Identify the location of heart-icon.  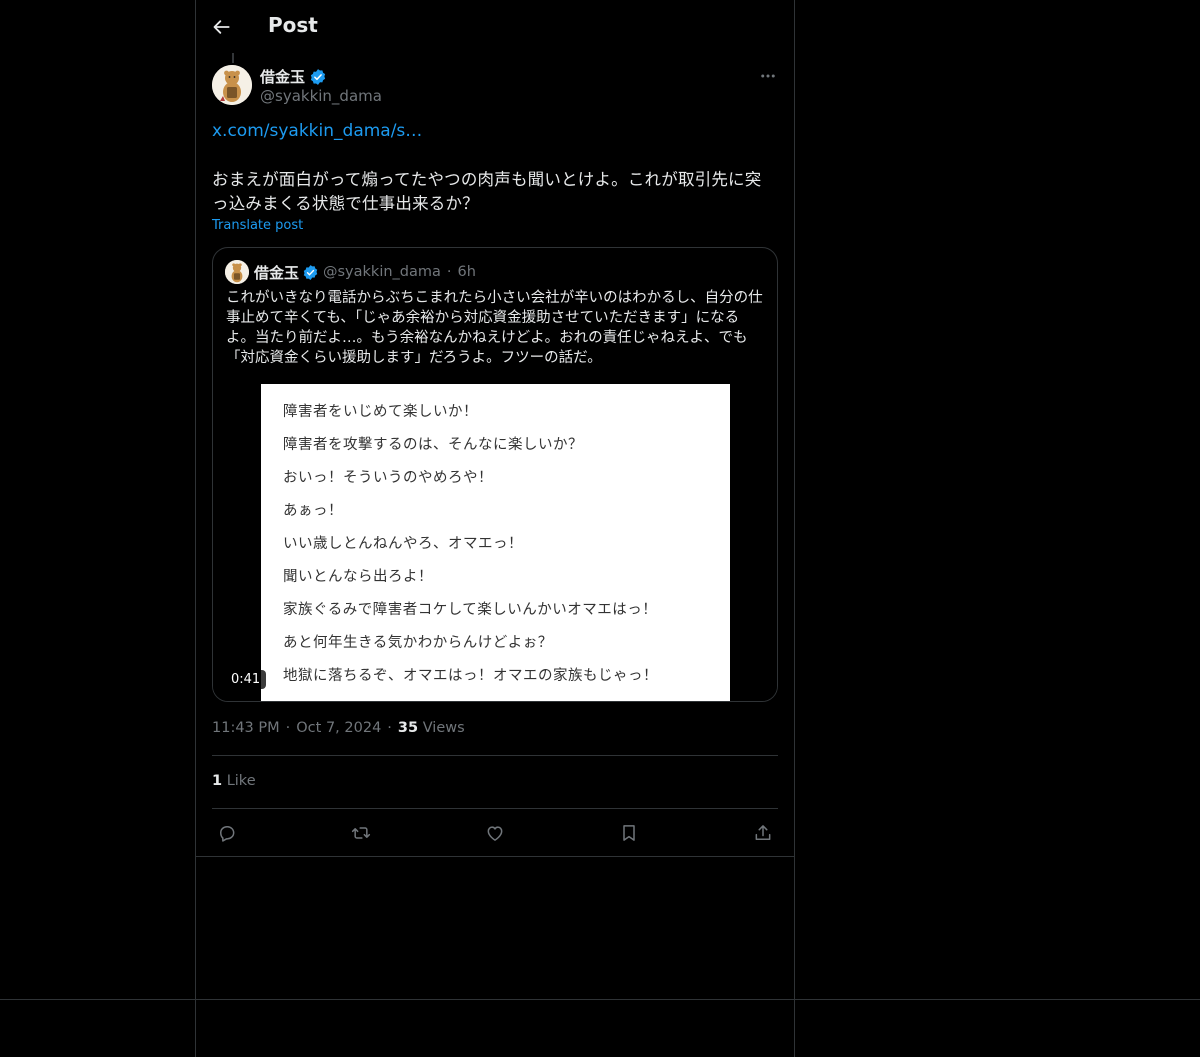
(495, 833).